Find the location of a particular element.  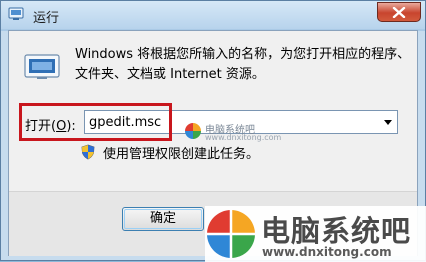

watermark-big: 电脑系统吧 www.dnxitong.com is located at coordinates (315, 234).